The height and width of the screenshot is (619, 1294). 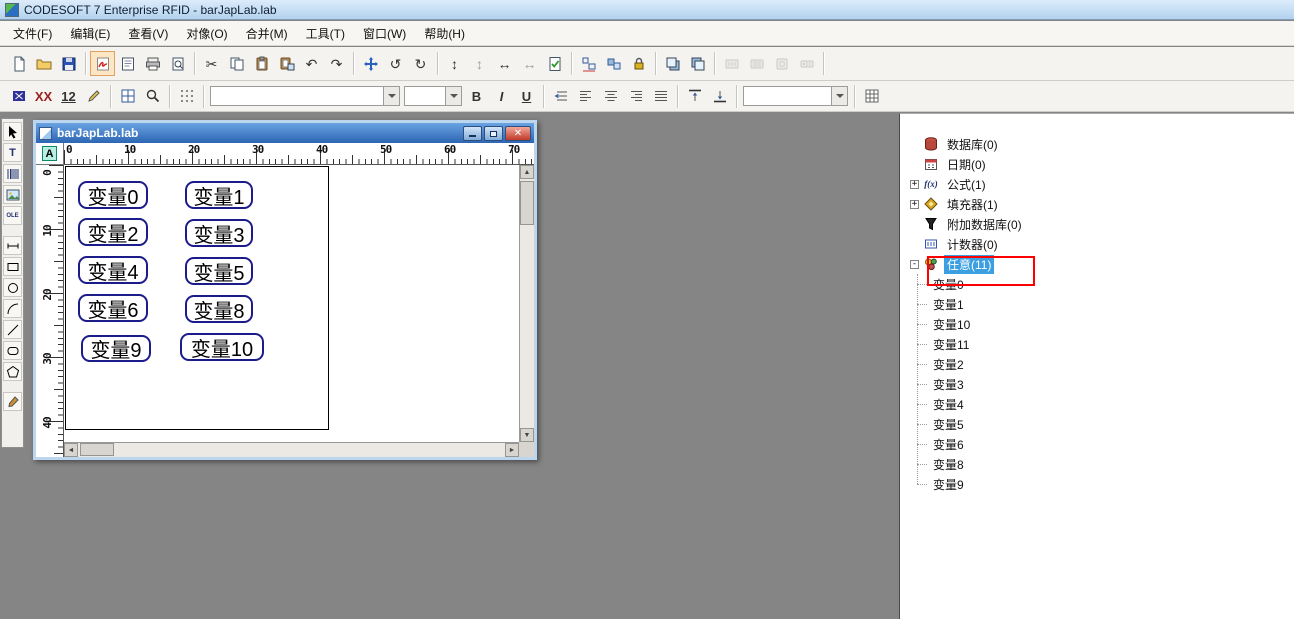 What do you see at coordinates (325, 33) in the screenshot?
I see `menu-tools: 工具(T)` at bounding box center [325, 33].